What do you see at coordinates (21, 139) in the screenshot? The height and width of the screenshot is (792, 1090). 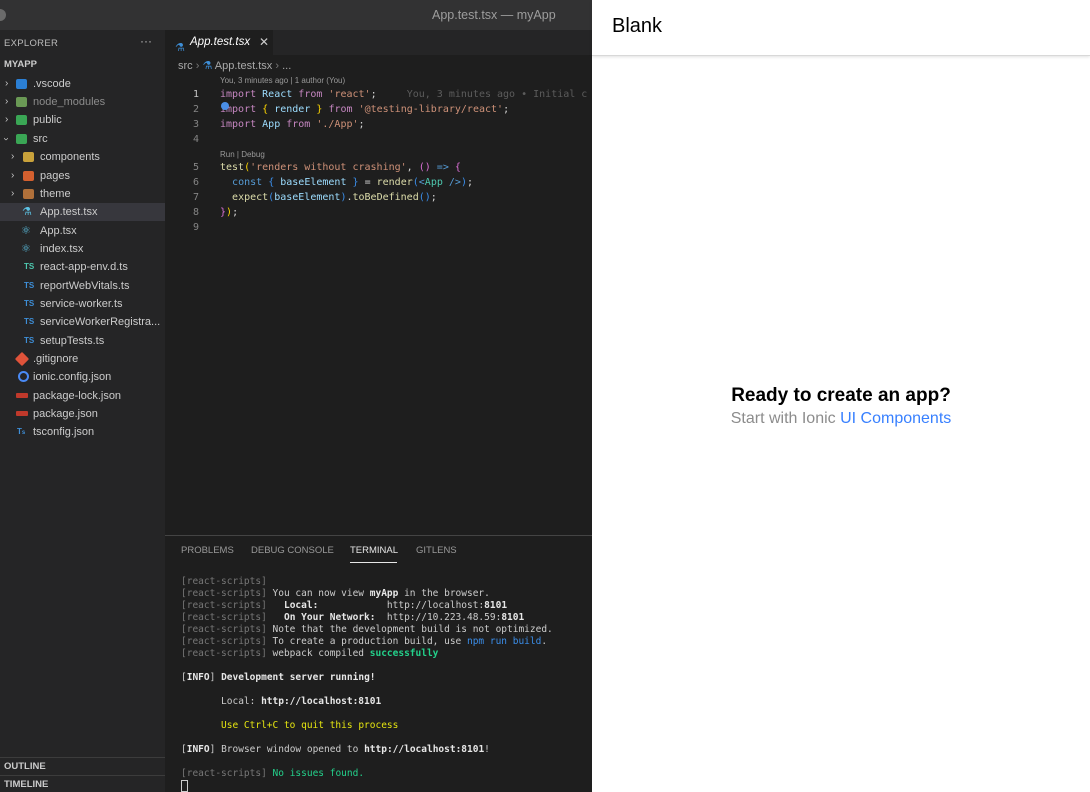 I see `folder-open-icon` at bounding box center [21, 139].